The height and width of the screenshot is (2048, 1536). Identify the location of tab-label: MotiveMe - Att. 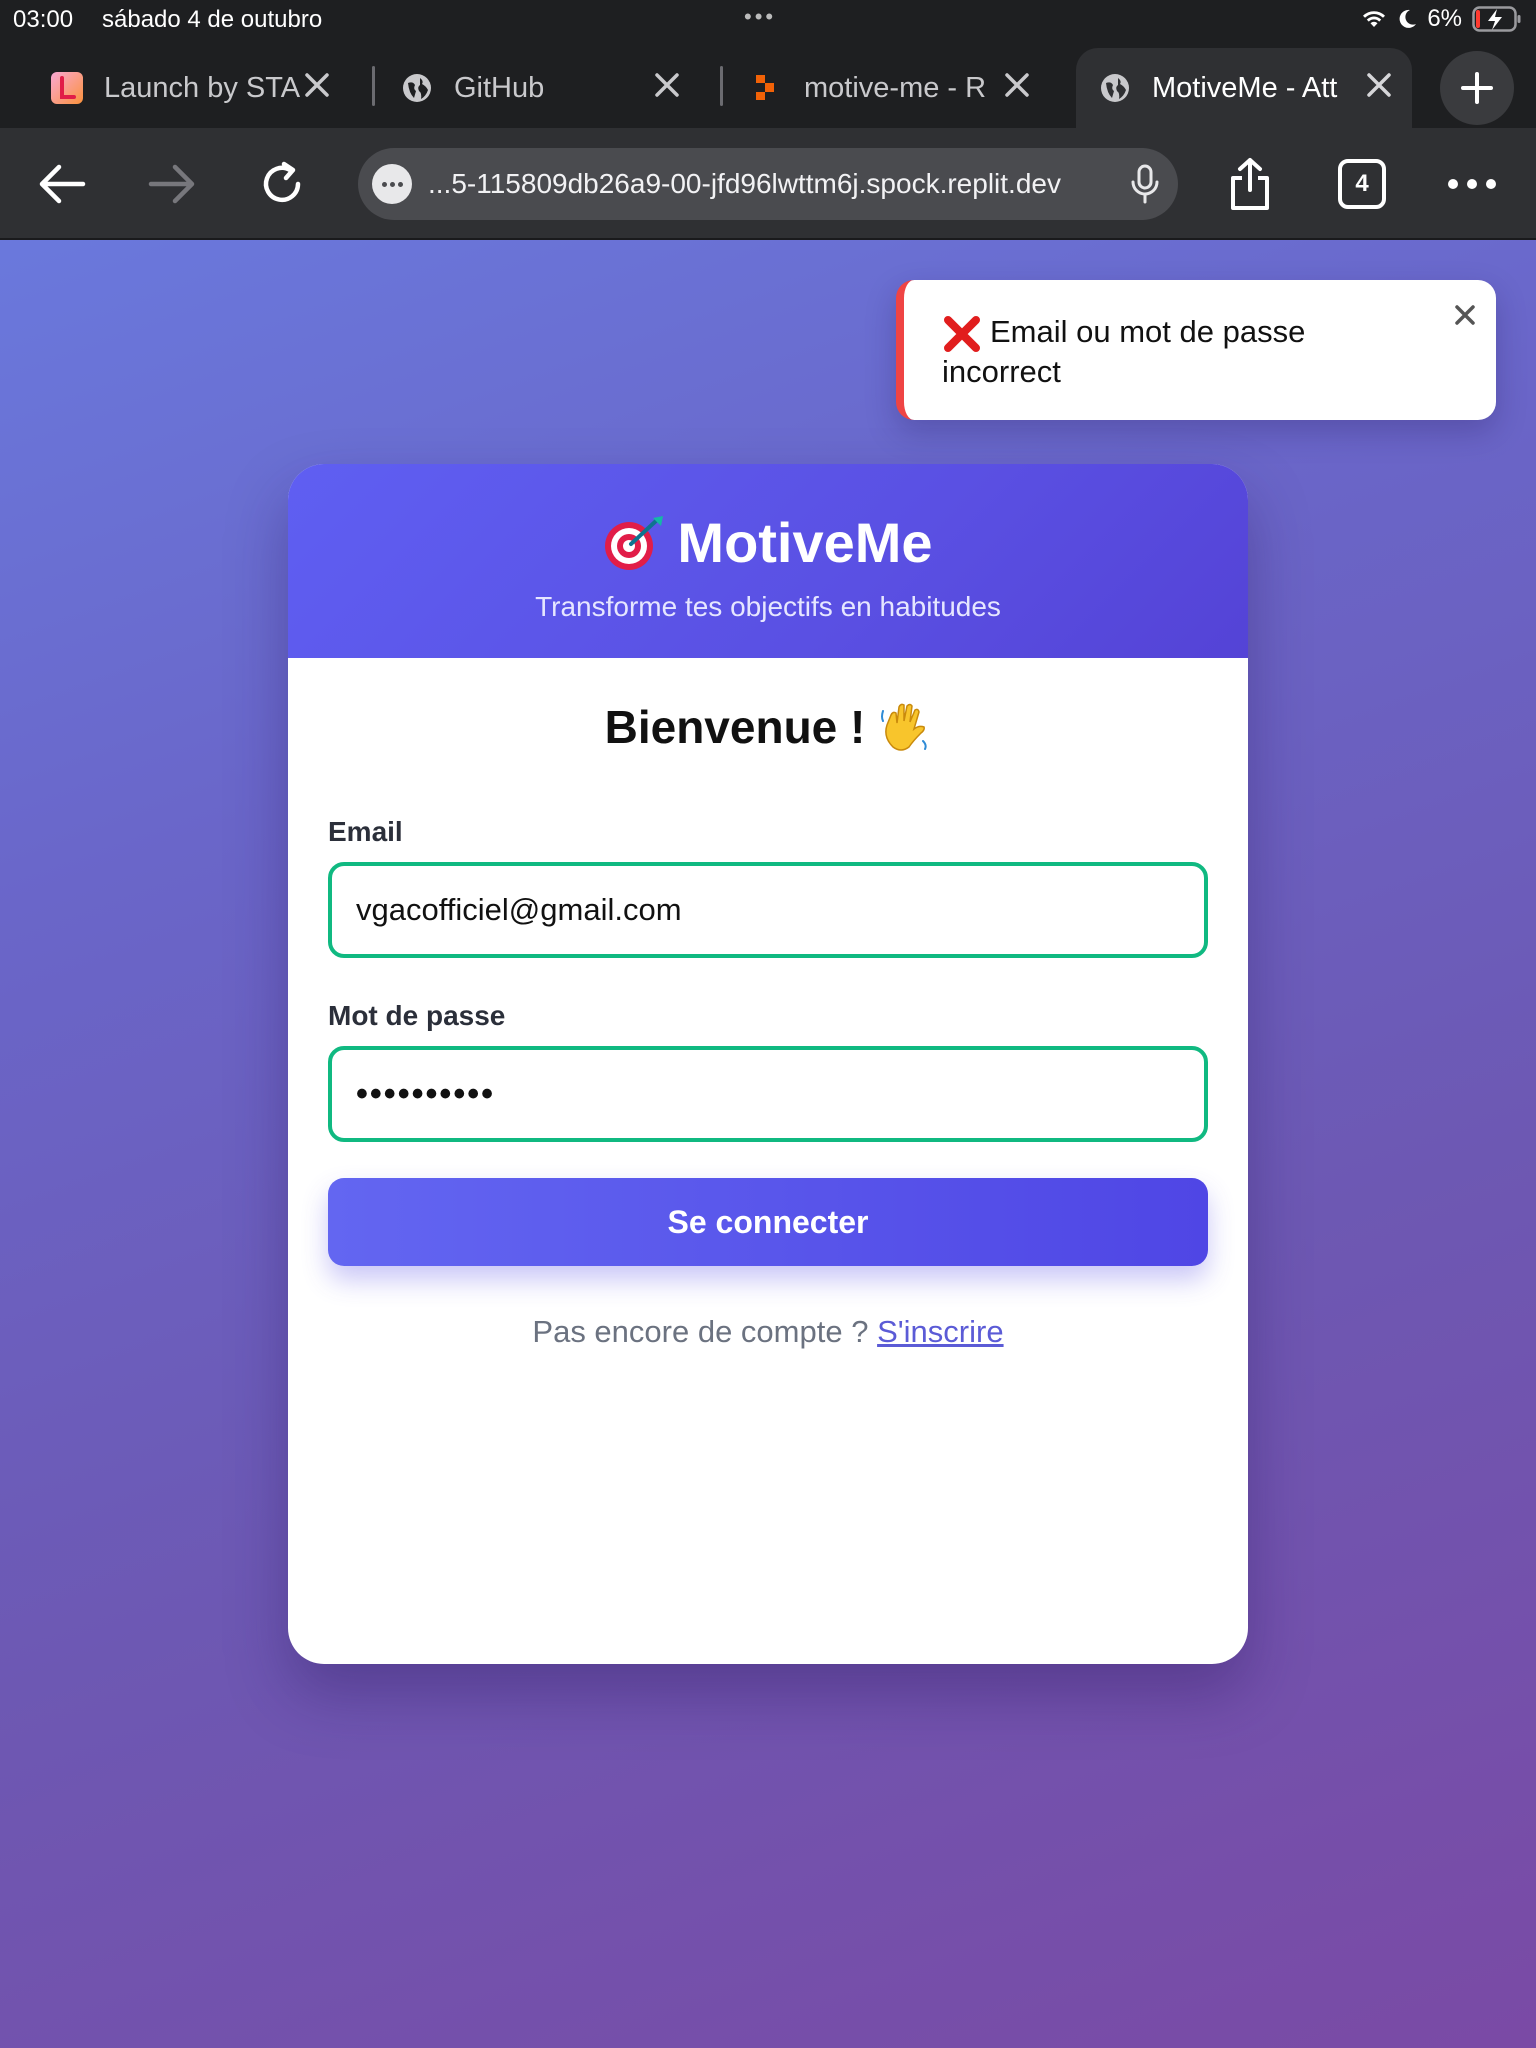
(1245, 87).